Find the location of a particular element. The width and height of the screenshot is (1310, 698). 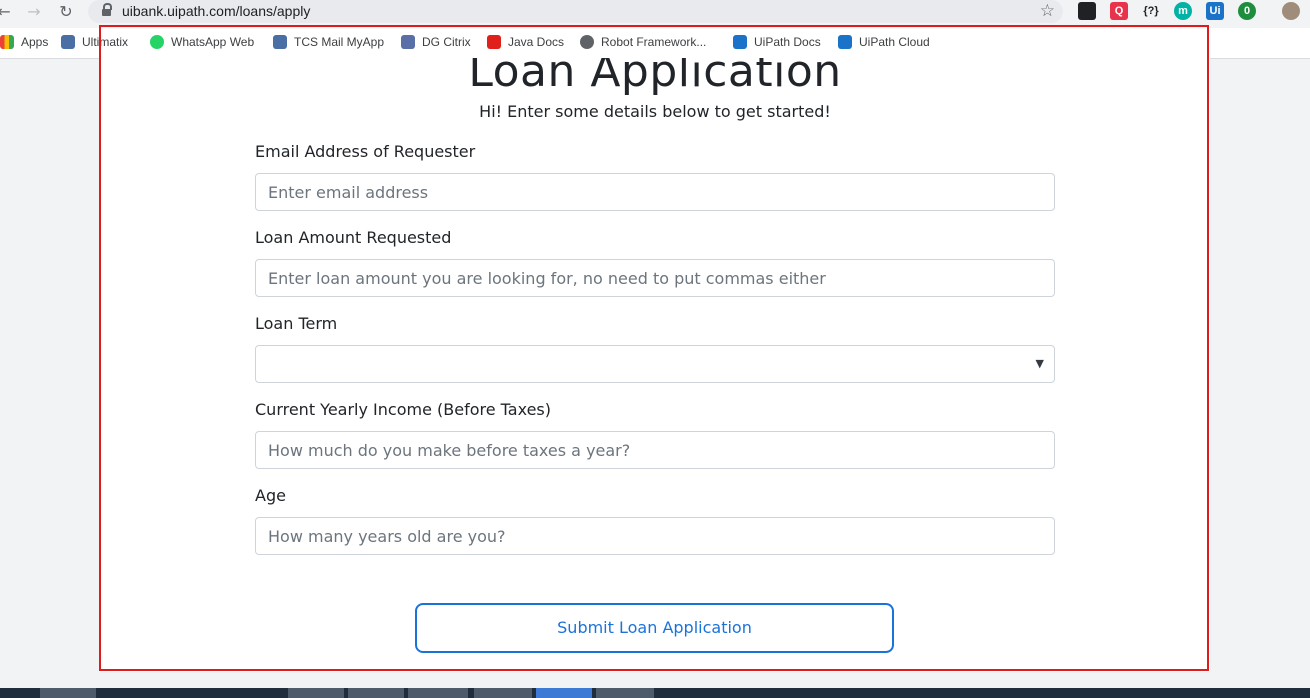

profile-avatar is located at coordinates (1291, 11).